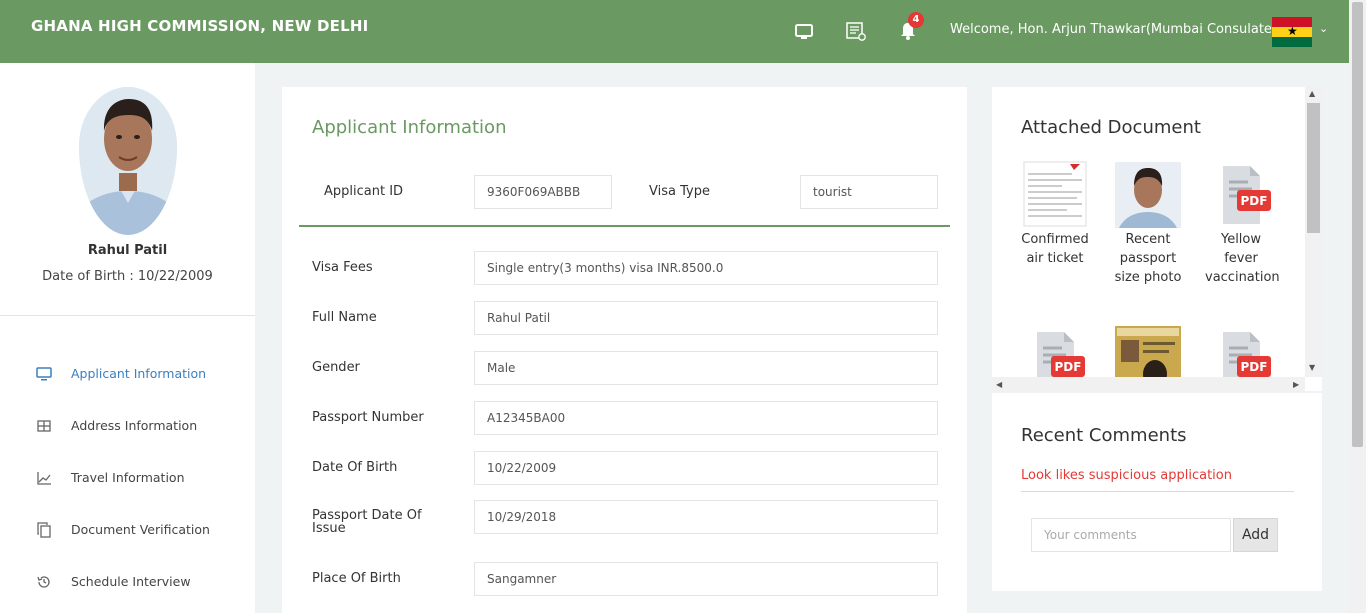  Describe the element at coordinates (1357, 306) in the screenshot. I see `page-scrollbar` at that location.